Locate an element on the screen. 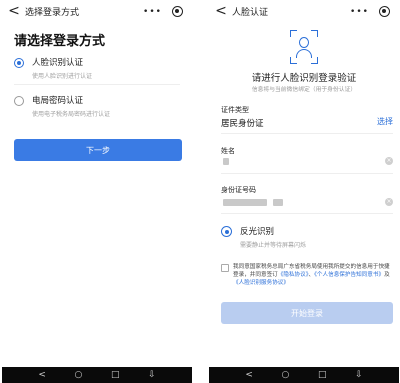 Image resolution: width=400 pixels, height=383 pixels. option-description: 使用人脸识别进行认证 is located at coordinates (62, 76).